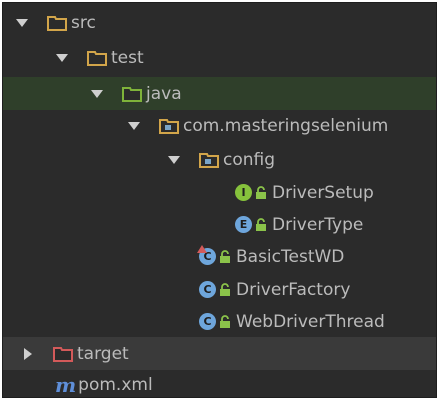 This screenshot has width=441, height=402. What do you see at coordinates (243, 192) in the screenshot?
I see `interface-icon: I` at bounding box center [243, 192].